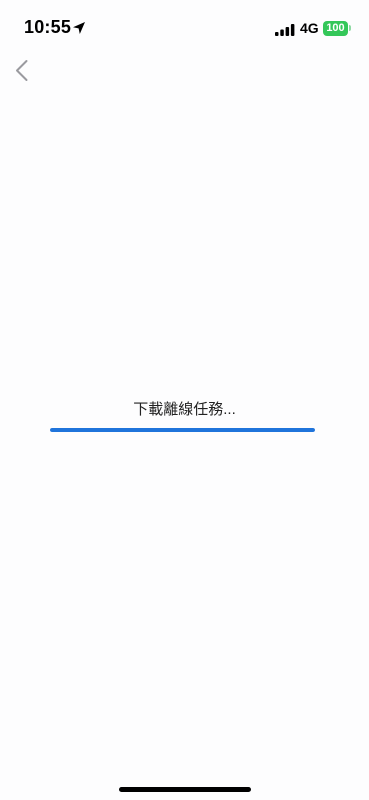 This screenshot has width=369, height=800. What do you see at coordinates (79, 28) in the screenshot?
I see `location-arrow-icon` at bounding box center [79, 28].